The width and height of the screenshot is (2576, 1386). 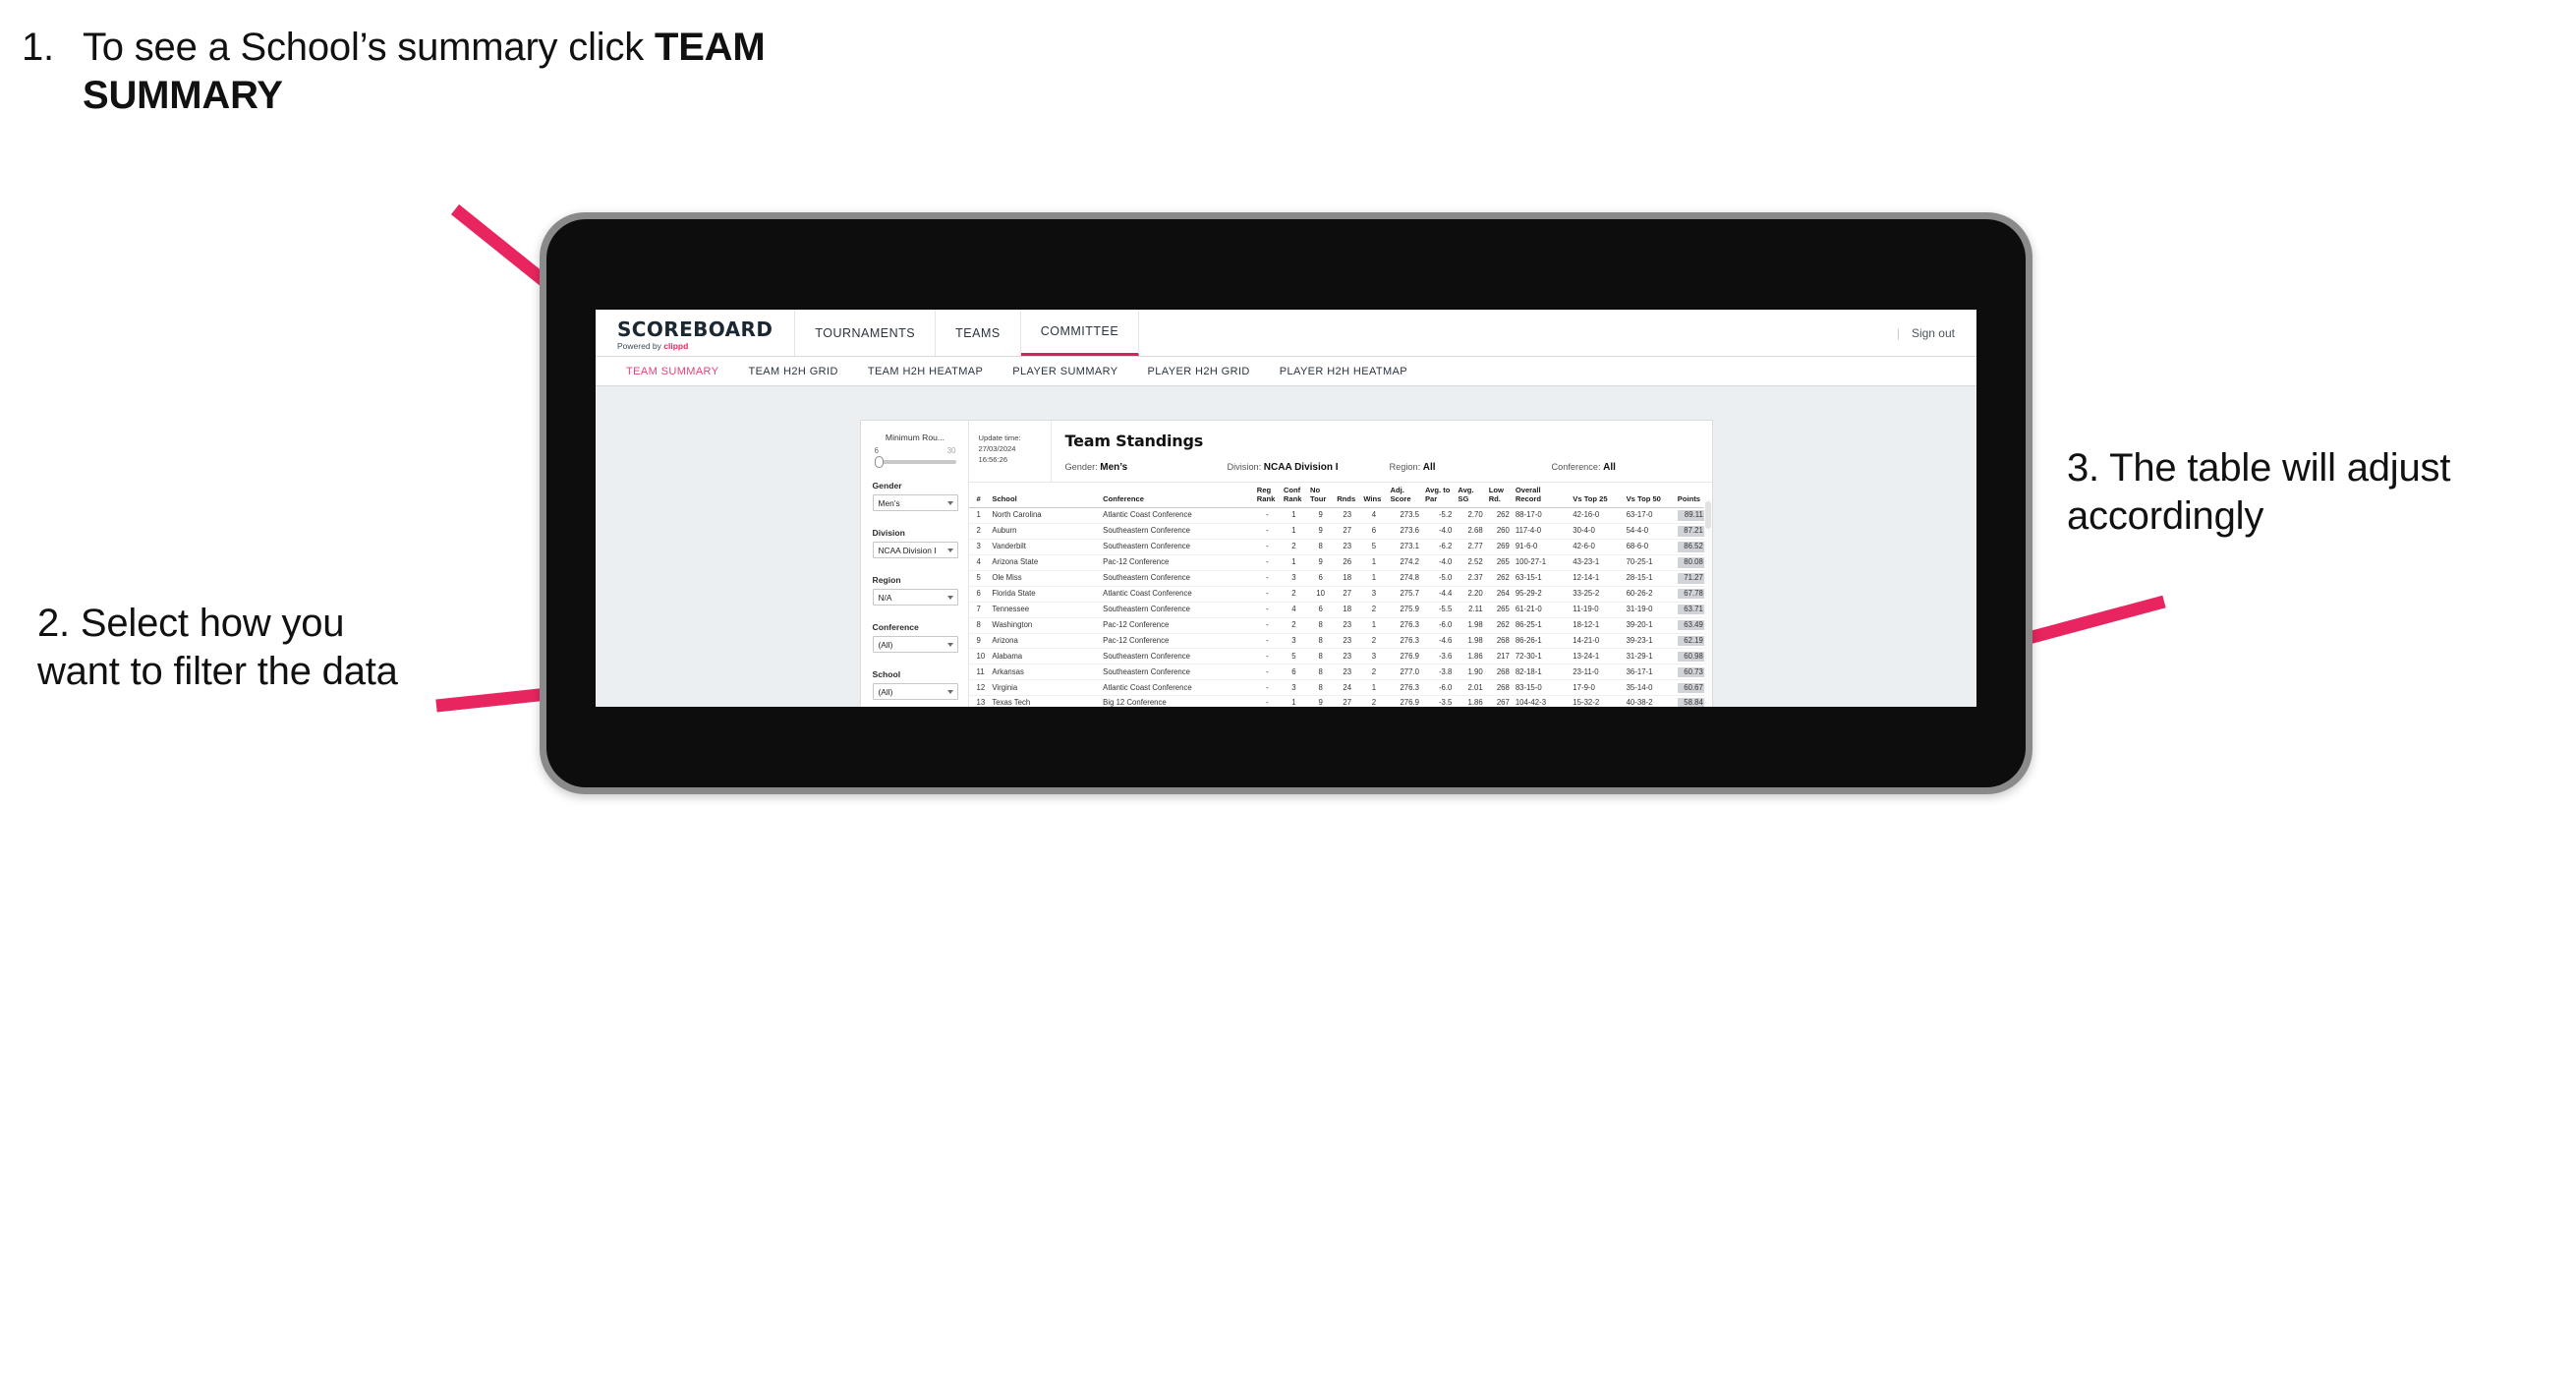 I want to click on cell-overall-record: 91-6-0, so click(x=1542, y=547).